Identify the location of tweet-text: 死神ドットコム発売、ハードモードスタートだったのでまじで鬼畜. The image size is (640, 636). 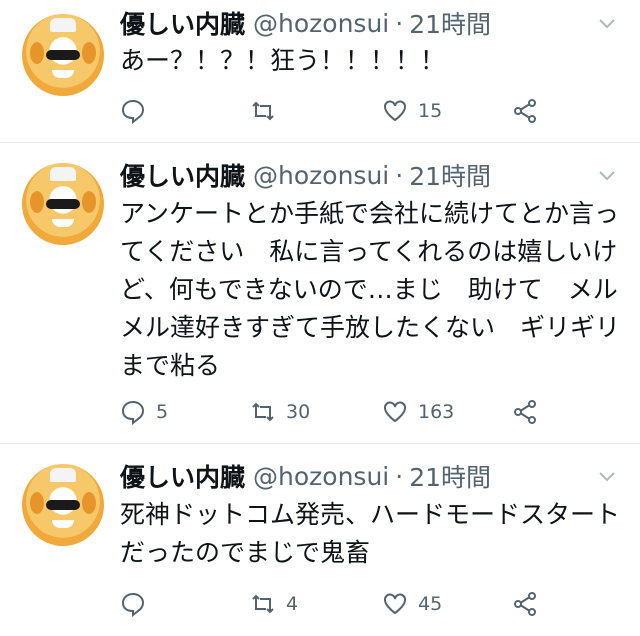
(370, 533).